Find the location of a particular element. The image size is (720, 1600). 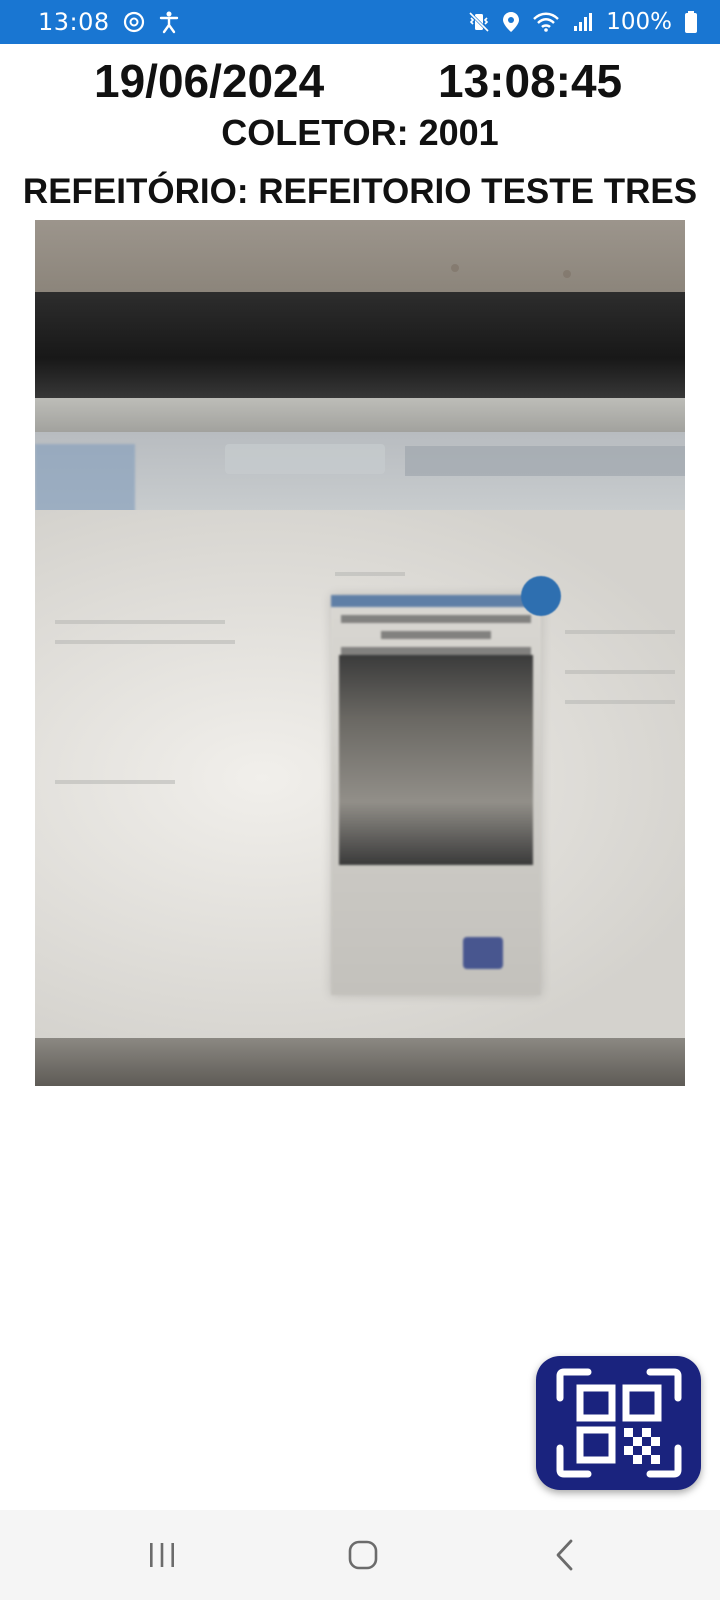

home-button is located at coordinates (363, 1555).